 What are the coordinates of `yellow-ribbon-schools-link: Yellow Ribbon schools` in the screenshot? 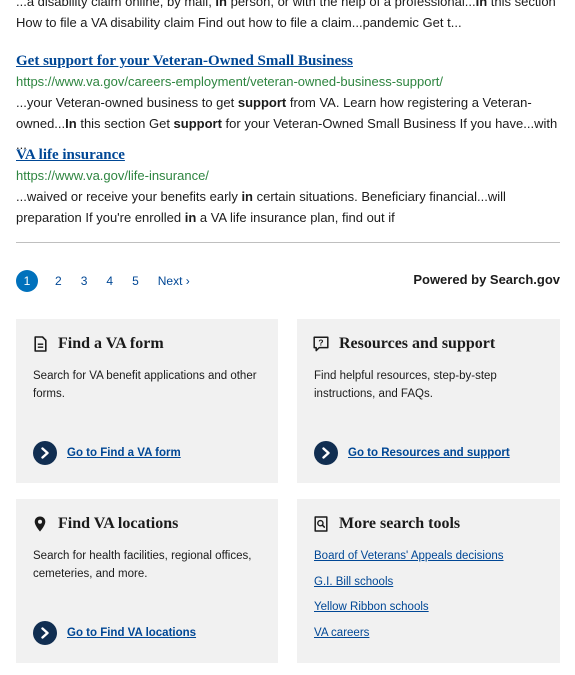 It's located at (409, 607).